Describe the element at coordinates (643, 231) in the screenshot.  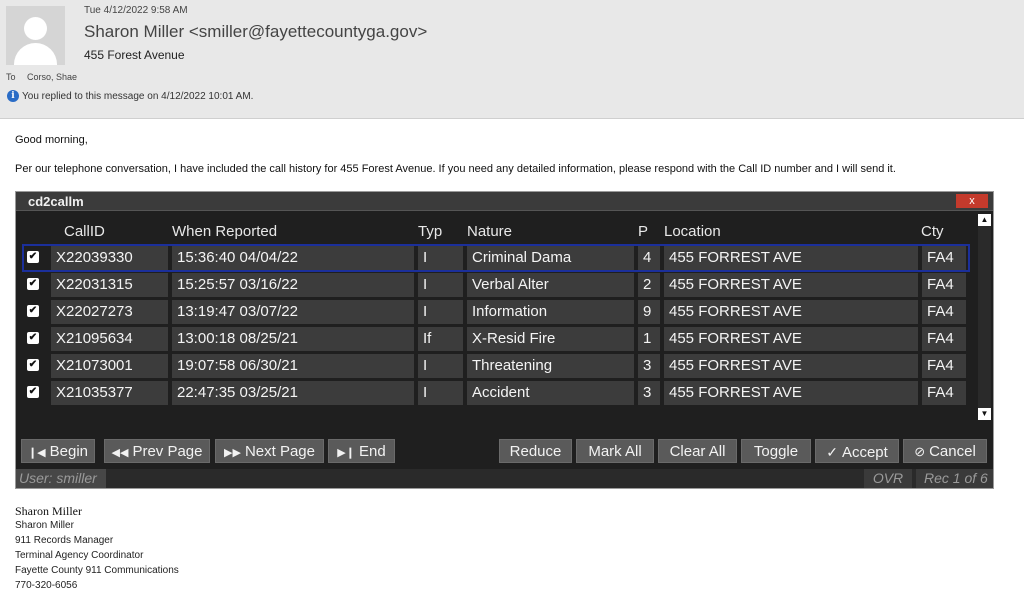
I see `column-header-priority: P` at that location.